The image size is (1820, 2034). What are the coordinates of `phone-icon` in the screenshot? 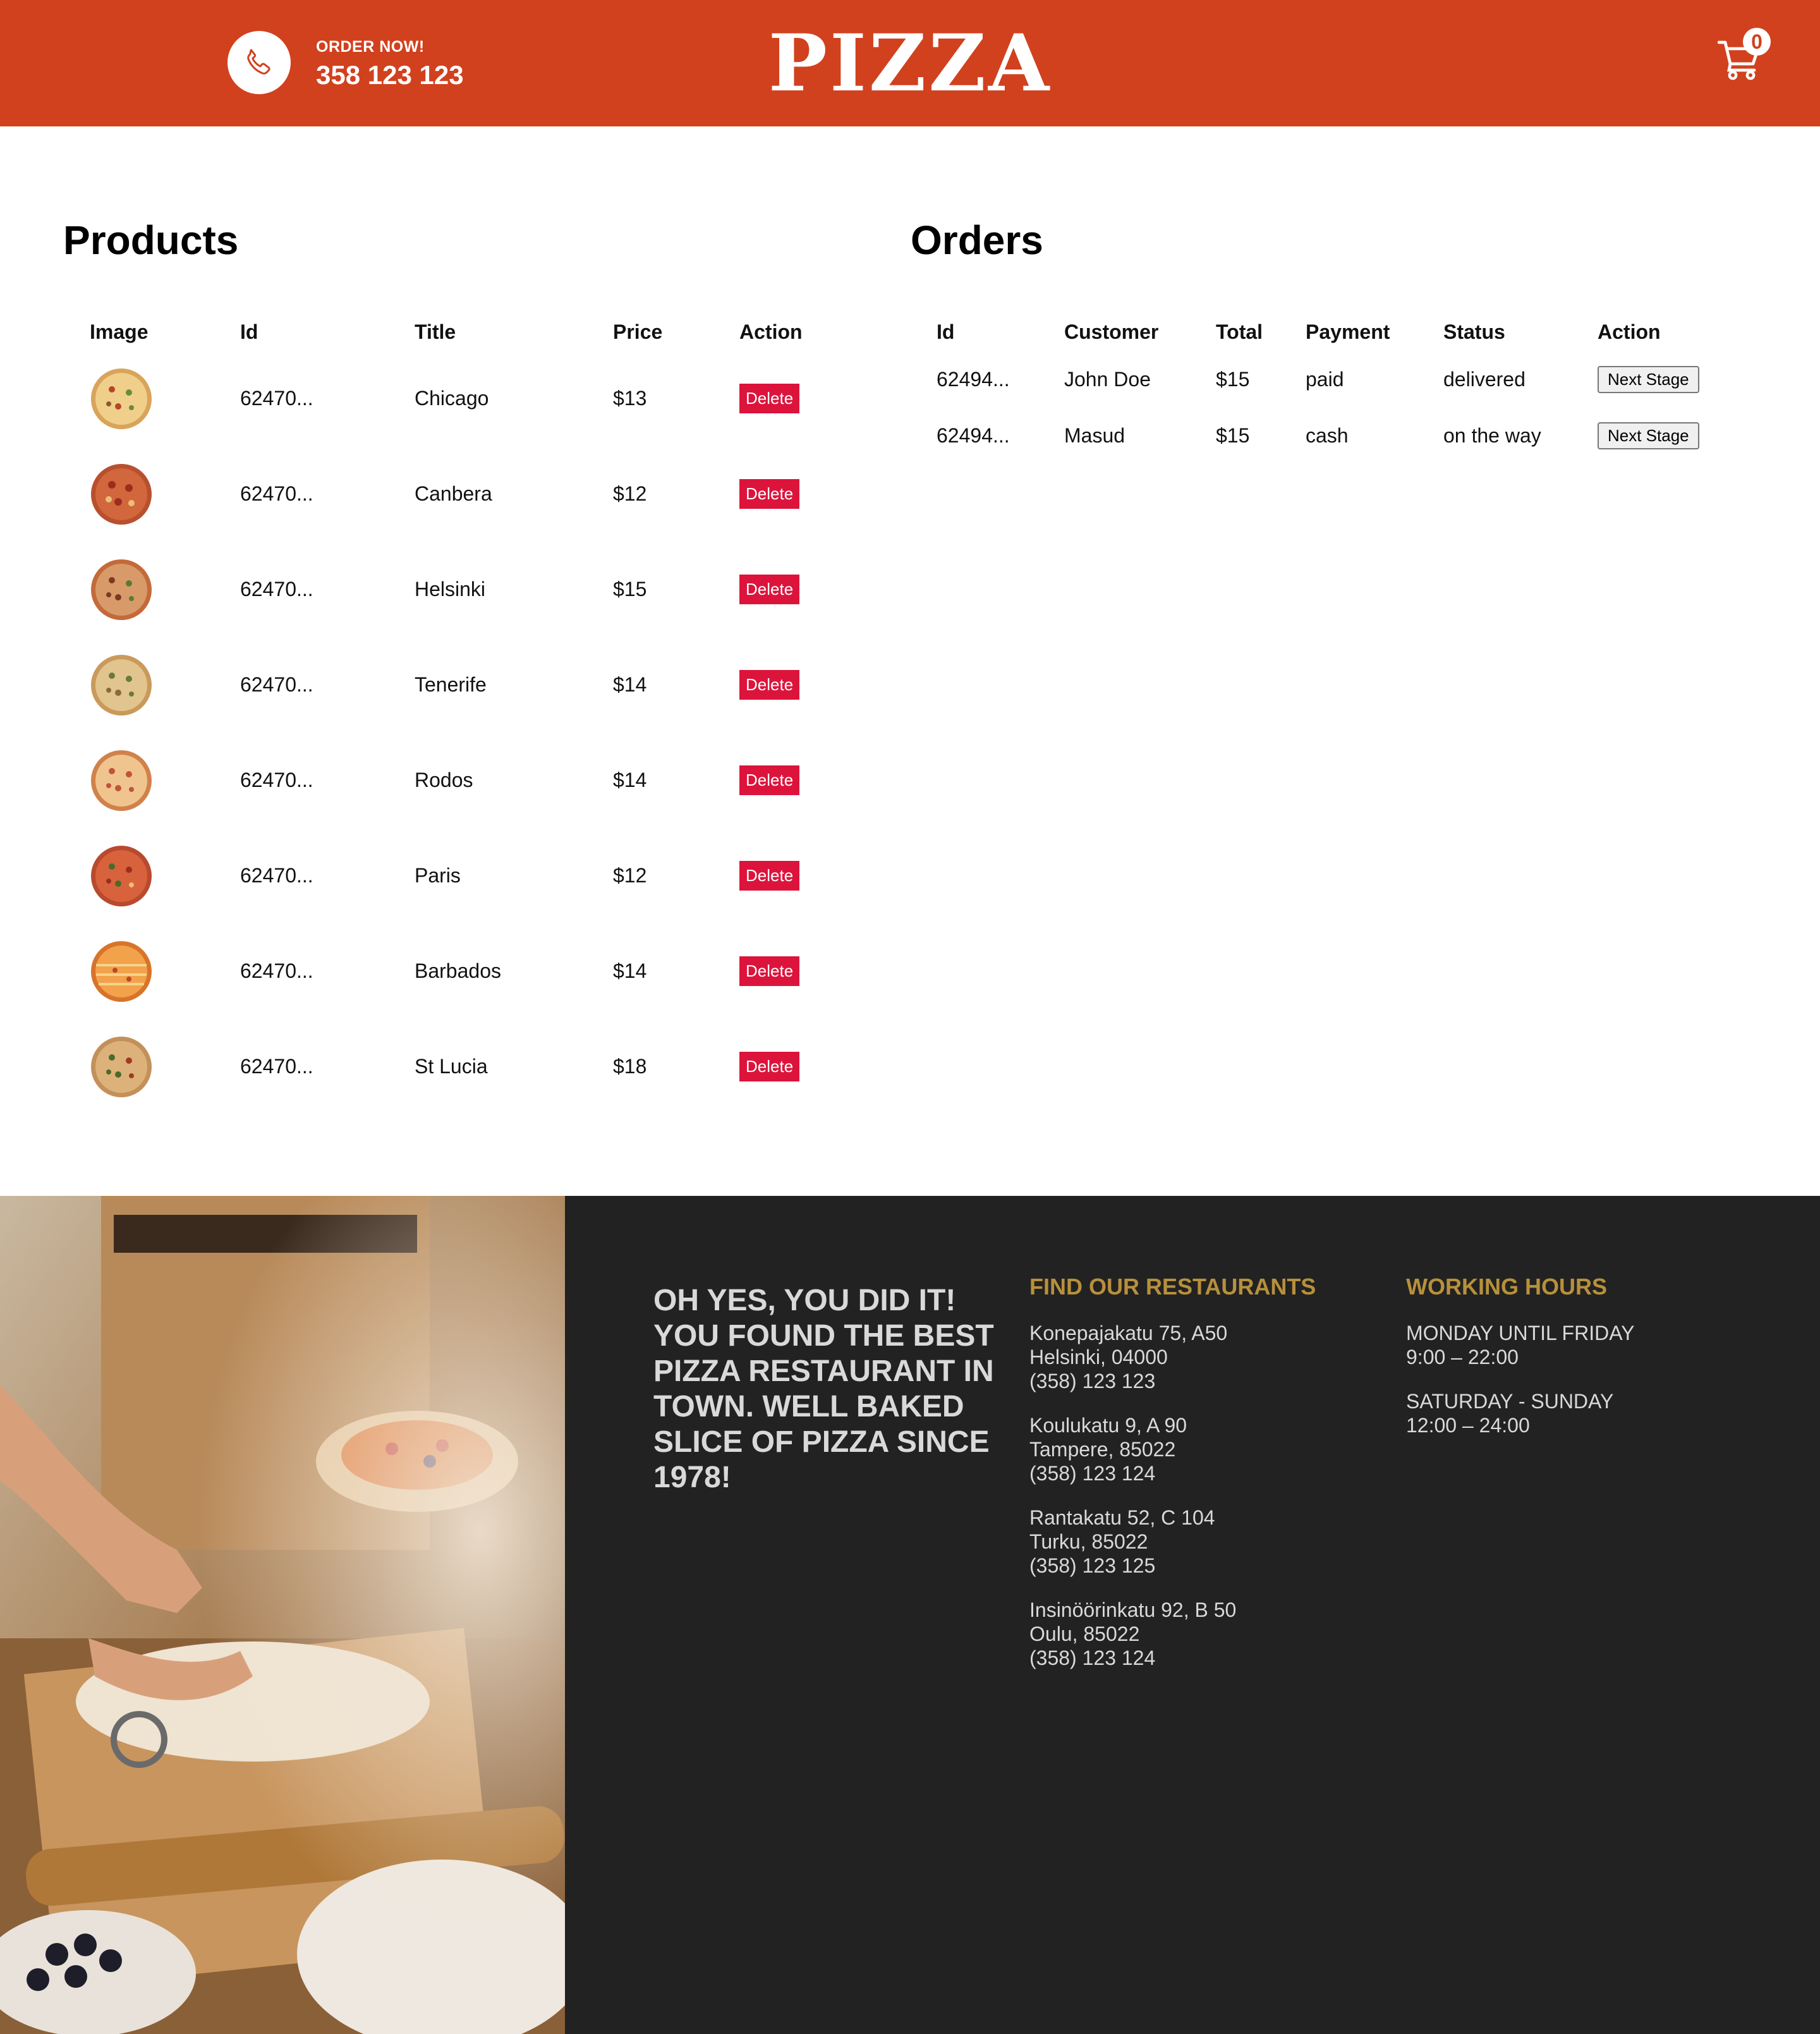 It's located at (258, 62).